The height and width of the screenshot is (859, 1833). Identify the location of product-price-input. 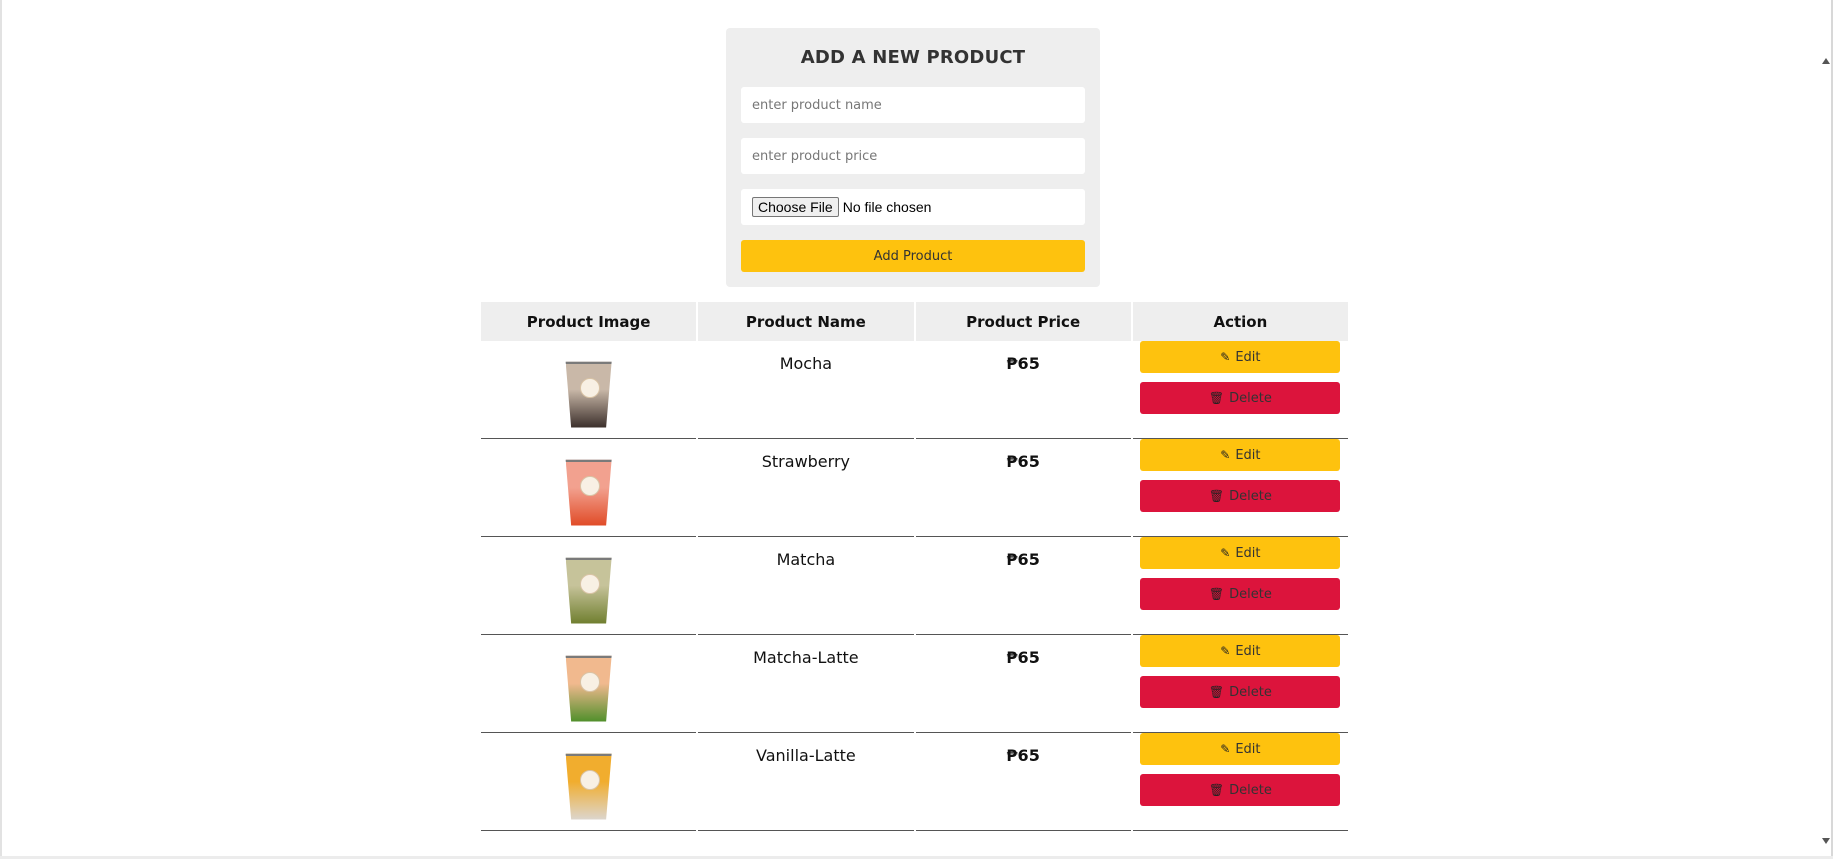
(913, 156).